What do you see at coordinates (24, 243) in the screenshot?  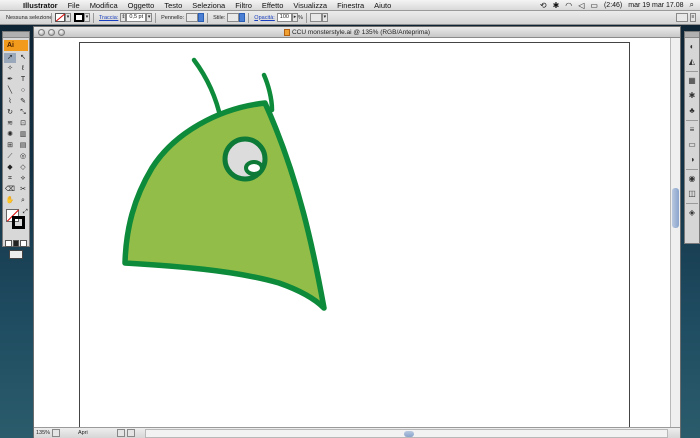 I see `none-mode-icon` at bounding box center [24, 243].